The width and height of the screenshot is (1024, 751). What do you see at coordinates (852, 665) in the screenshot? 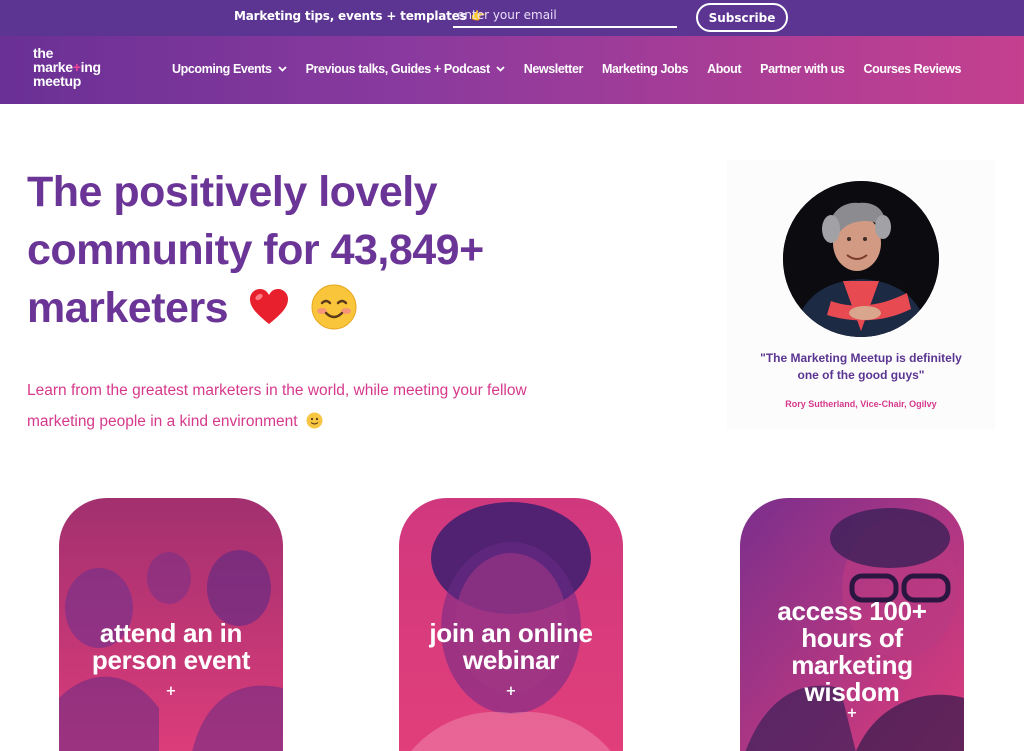
I see `card-label-line-3: marketing` at bounding box center [852, 665].